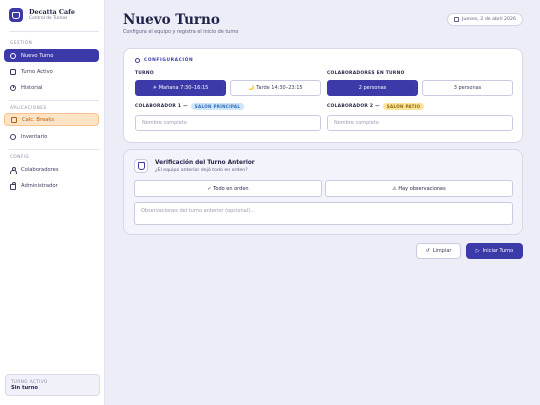  I want to click on collab2-badge: SALÓN PATIO, so click(403, 106).